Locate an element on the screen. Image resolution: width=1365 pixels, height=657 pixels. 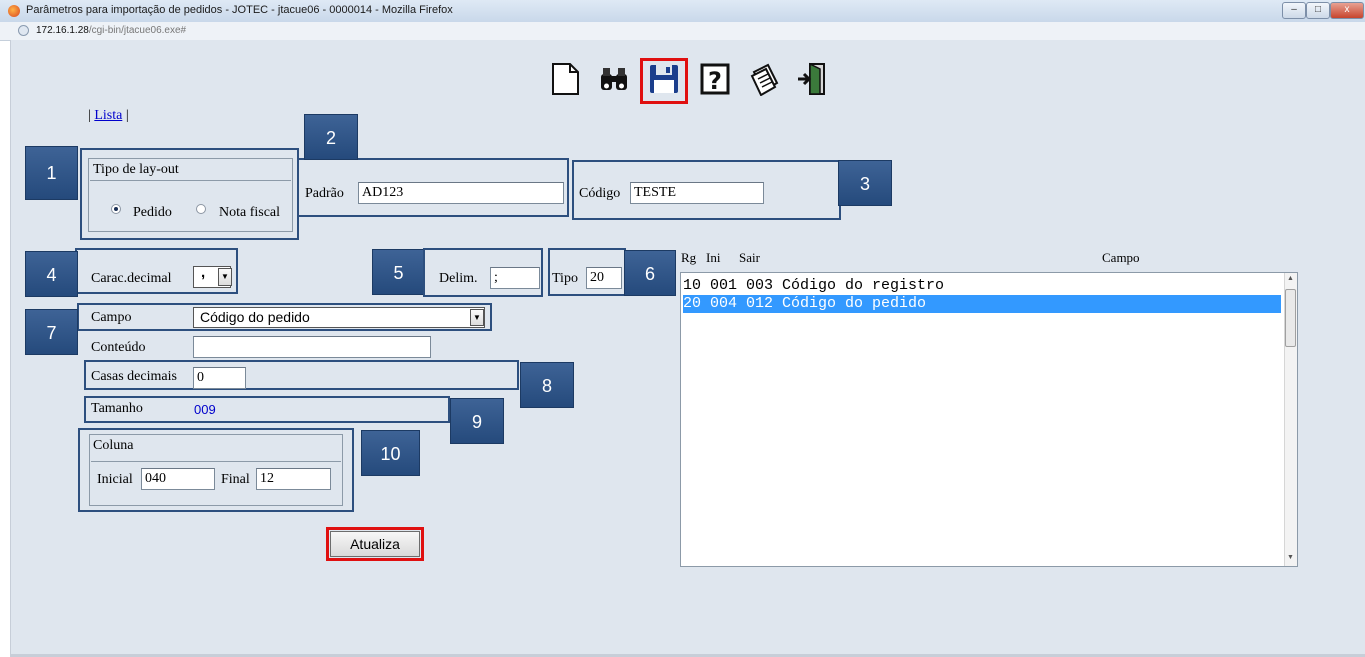
url-text: 172.16.1.28/cgi-bin/jtacue06.exe# is located at coordinates (111, 30).